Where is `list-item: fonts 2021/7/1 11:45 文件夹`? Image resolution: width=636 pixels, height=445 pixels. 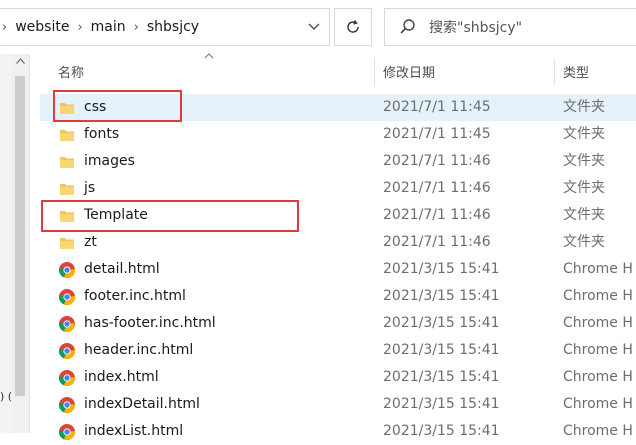 list-item: fonts 2021/7/1 11:45 文件夹 is located at coordinates (338, 134).